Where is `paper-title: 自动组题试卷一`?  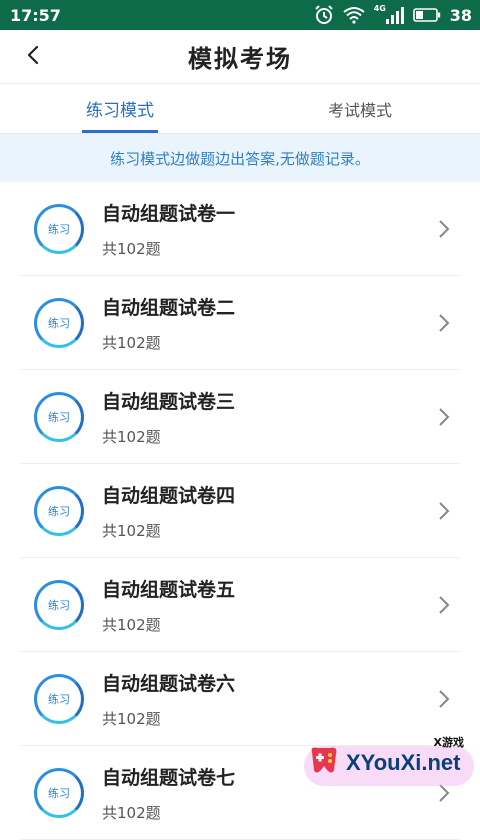 paper-title: 自动组题试卷一 is located at coordinates (169, 213).